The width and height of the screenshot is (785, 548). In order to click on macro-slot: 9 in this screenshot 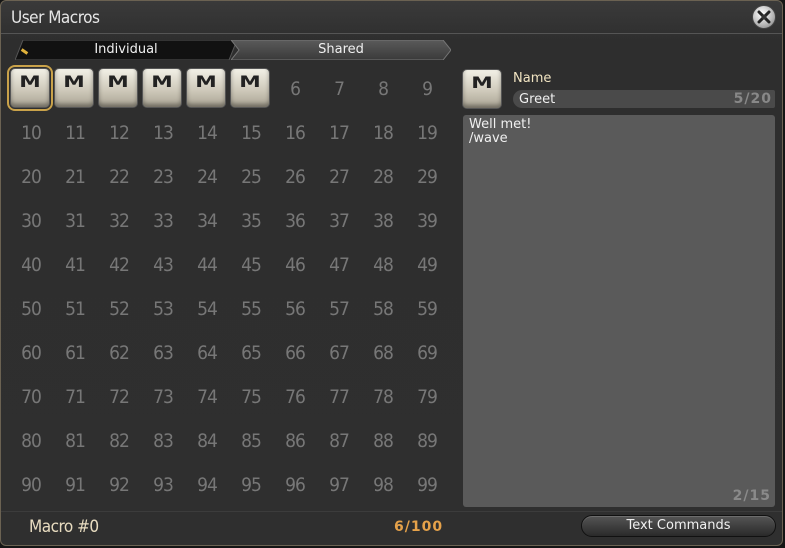, I will do `click(427, 89)`.